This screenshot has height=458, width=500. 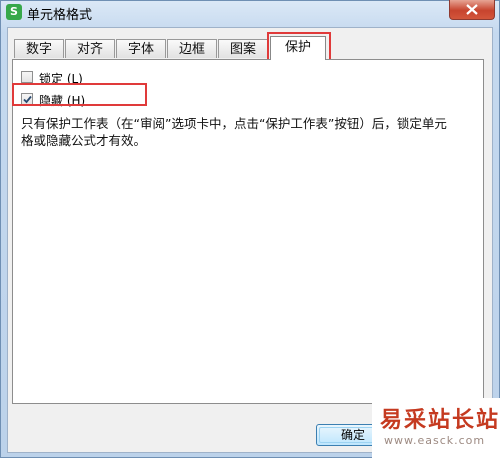 I want to click on watermark-url: www.easck.com, so click(x=435, y=440).